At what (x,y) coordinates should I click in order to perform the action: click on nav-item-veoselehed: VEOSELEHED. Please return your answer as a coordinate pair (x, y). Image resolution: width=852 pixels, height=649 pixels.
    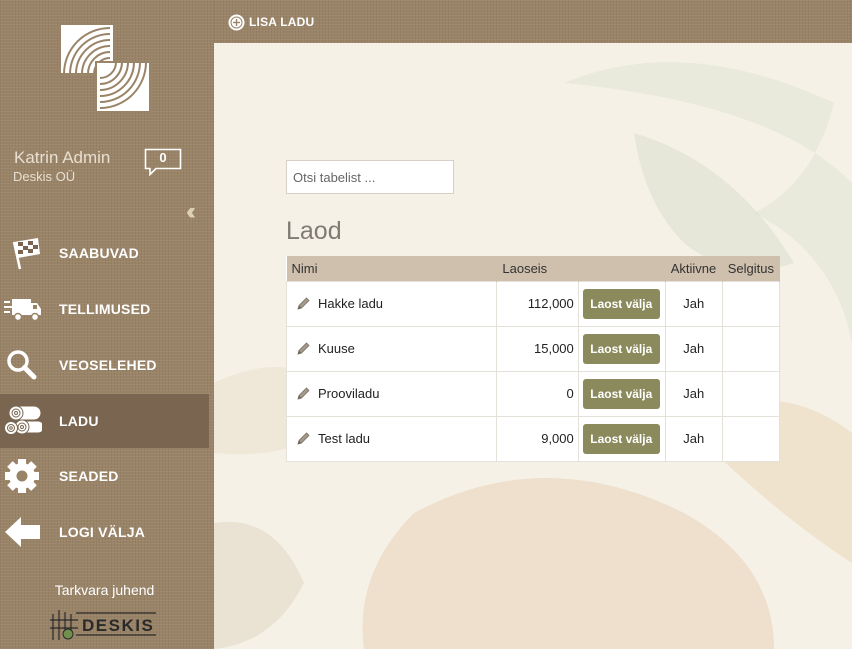
    Looking at the image, I should click on (104, 365).